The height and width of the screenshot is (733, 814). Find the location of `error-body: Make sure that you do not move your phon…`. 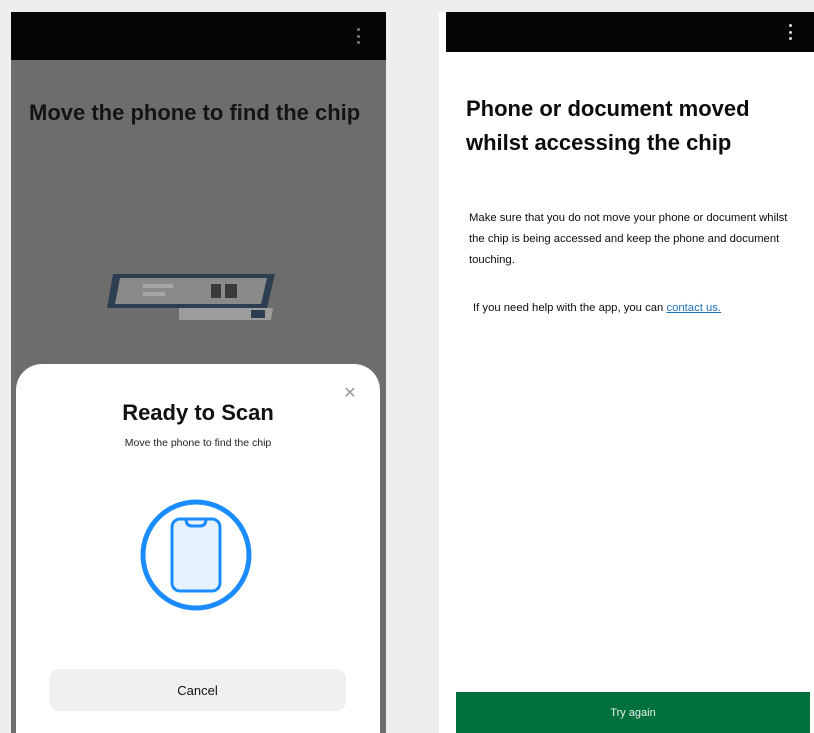

error-body: Make sure that you do not move your phon… is located at coordinates (628, 239).